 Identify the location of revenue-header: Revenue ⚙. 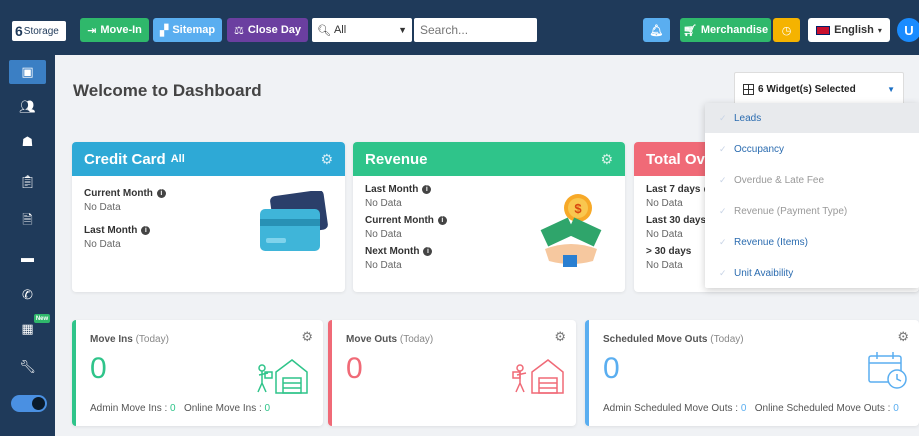
(489, 159).